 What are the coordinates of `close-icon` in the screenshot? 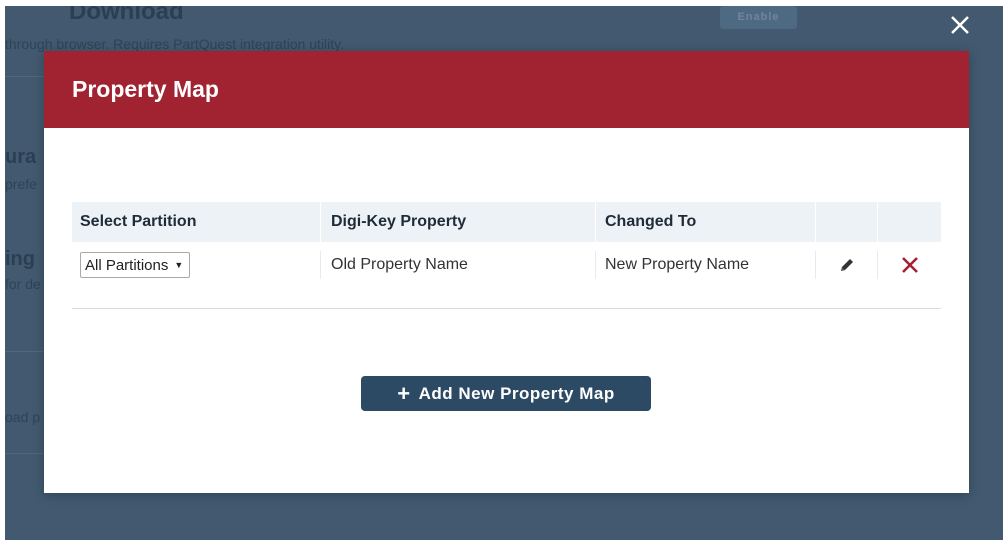 It's located at (960, 27).